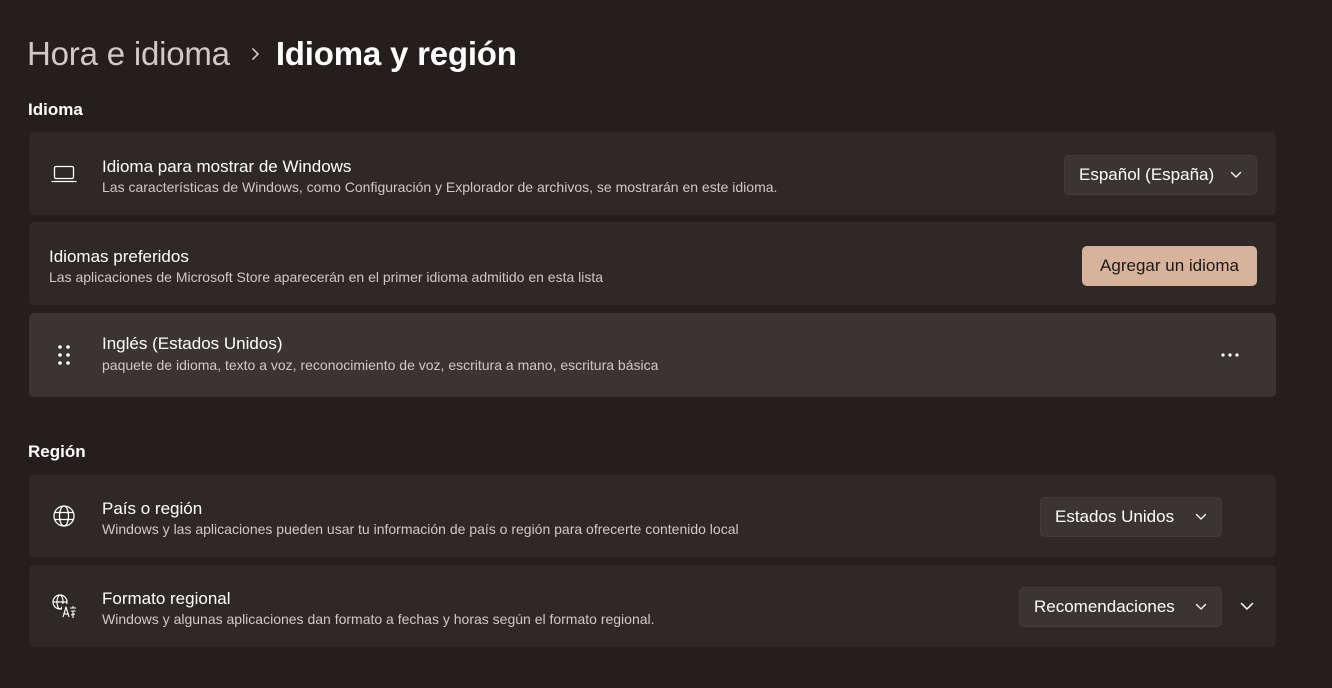  Describe the element at coordinates (119, 256) in the screenshot. I see `preferred-languages-title: Idiomas preferidos` at that location.